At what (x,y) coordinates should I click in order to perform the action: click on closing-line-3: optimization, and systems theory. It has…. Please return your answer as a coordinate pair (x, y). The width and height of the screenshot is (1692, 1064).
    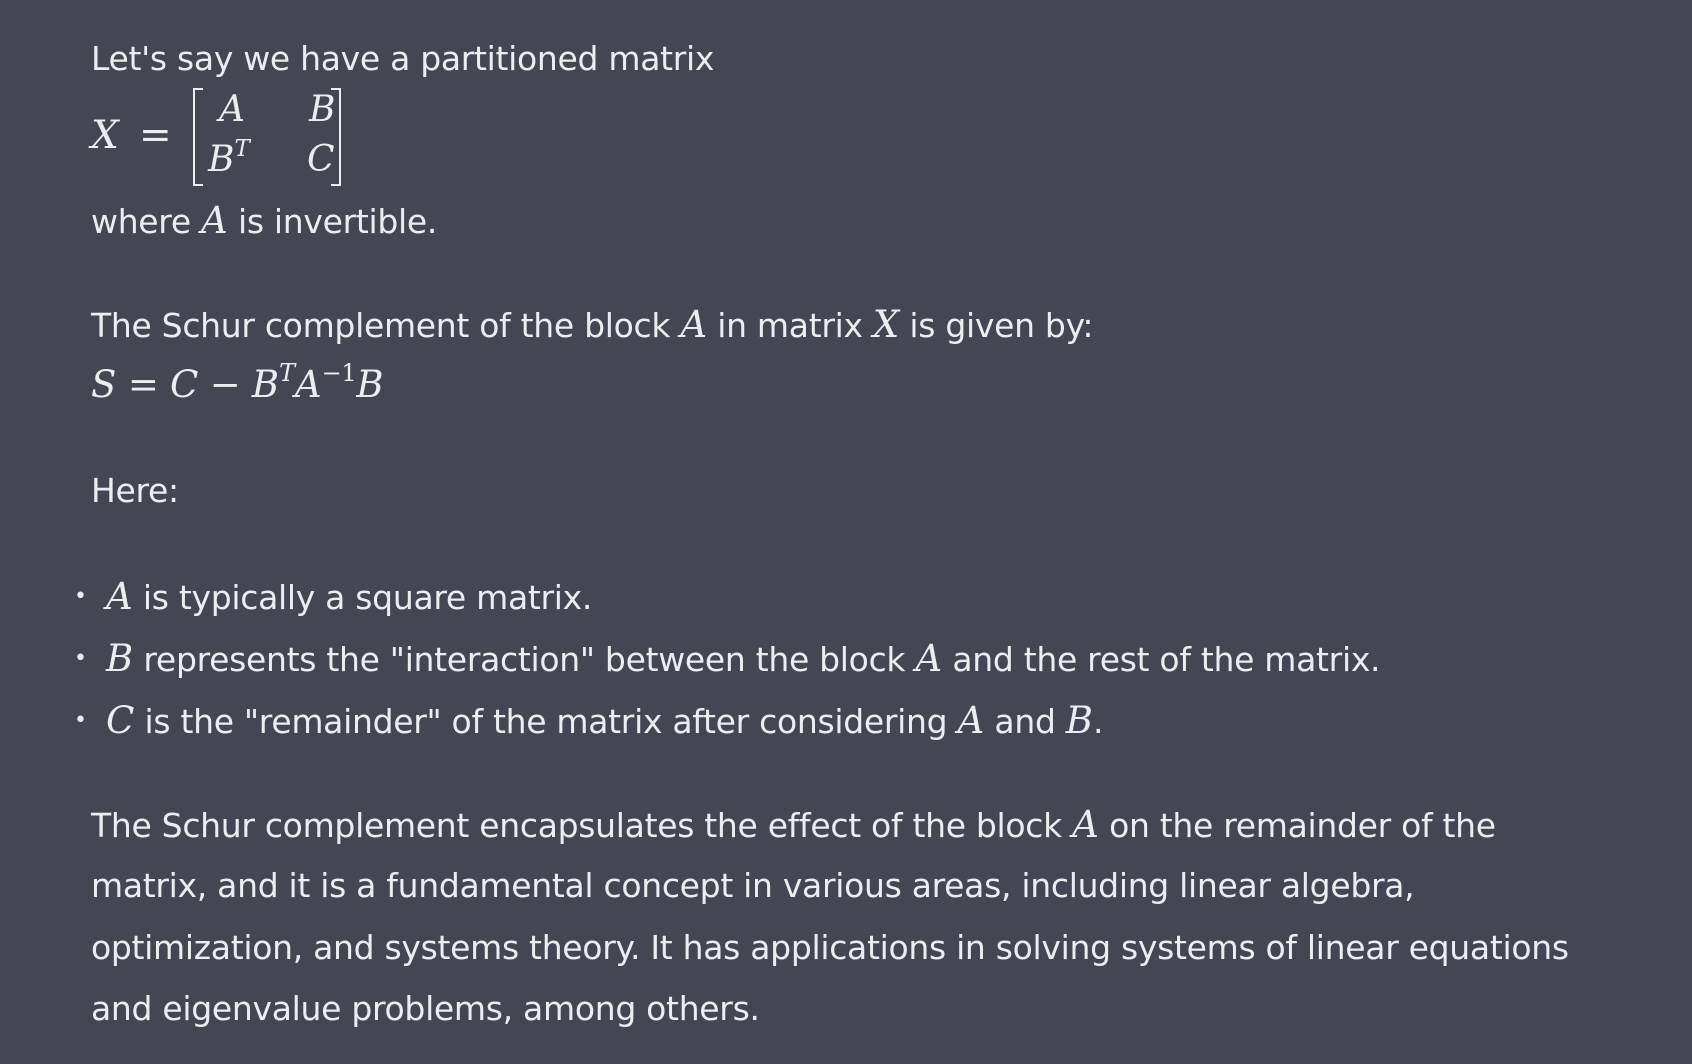
    Looking at the image, I should click on (830, 948).